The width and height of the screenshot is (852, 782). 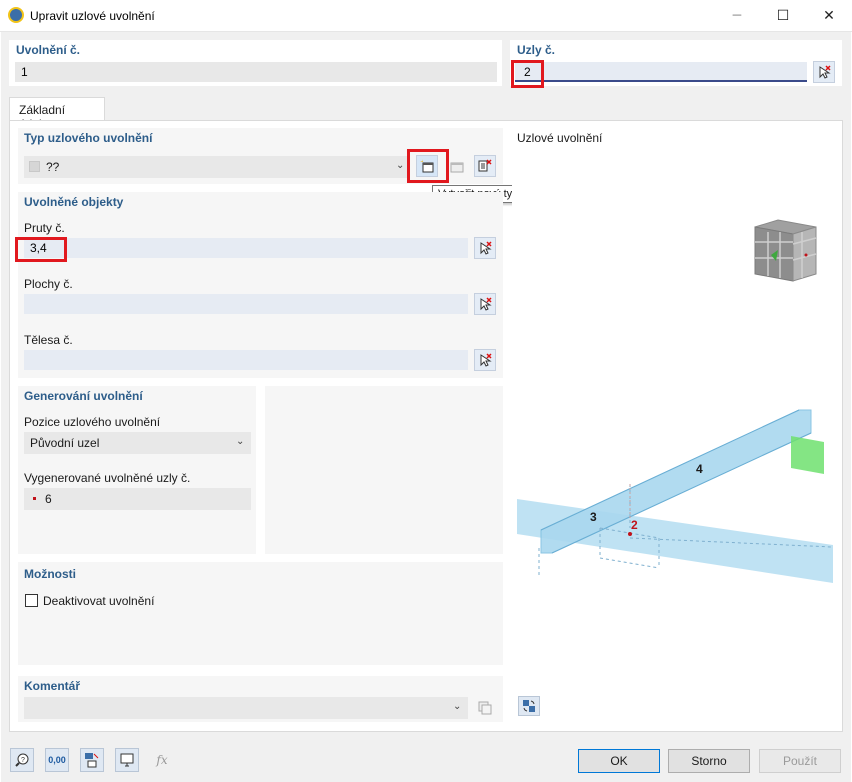 I want to click on help-search-icon: ?, so click(x=22, y=760).